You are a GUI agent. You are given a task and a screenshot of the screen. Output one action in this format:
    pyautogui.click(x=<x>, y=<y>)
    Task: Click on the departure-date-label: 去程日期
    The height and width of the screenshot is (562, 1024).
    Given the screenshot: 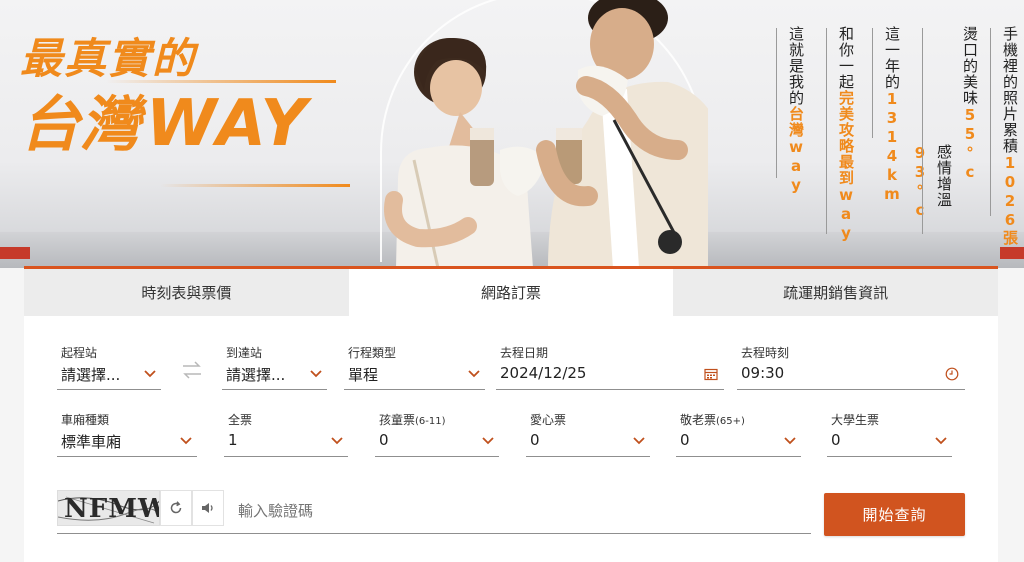 What is the action you would take?
    pyautogui.click(x=524, y=353)
    